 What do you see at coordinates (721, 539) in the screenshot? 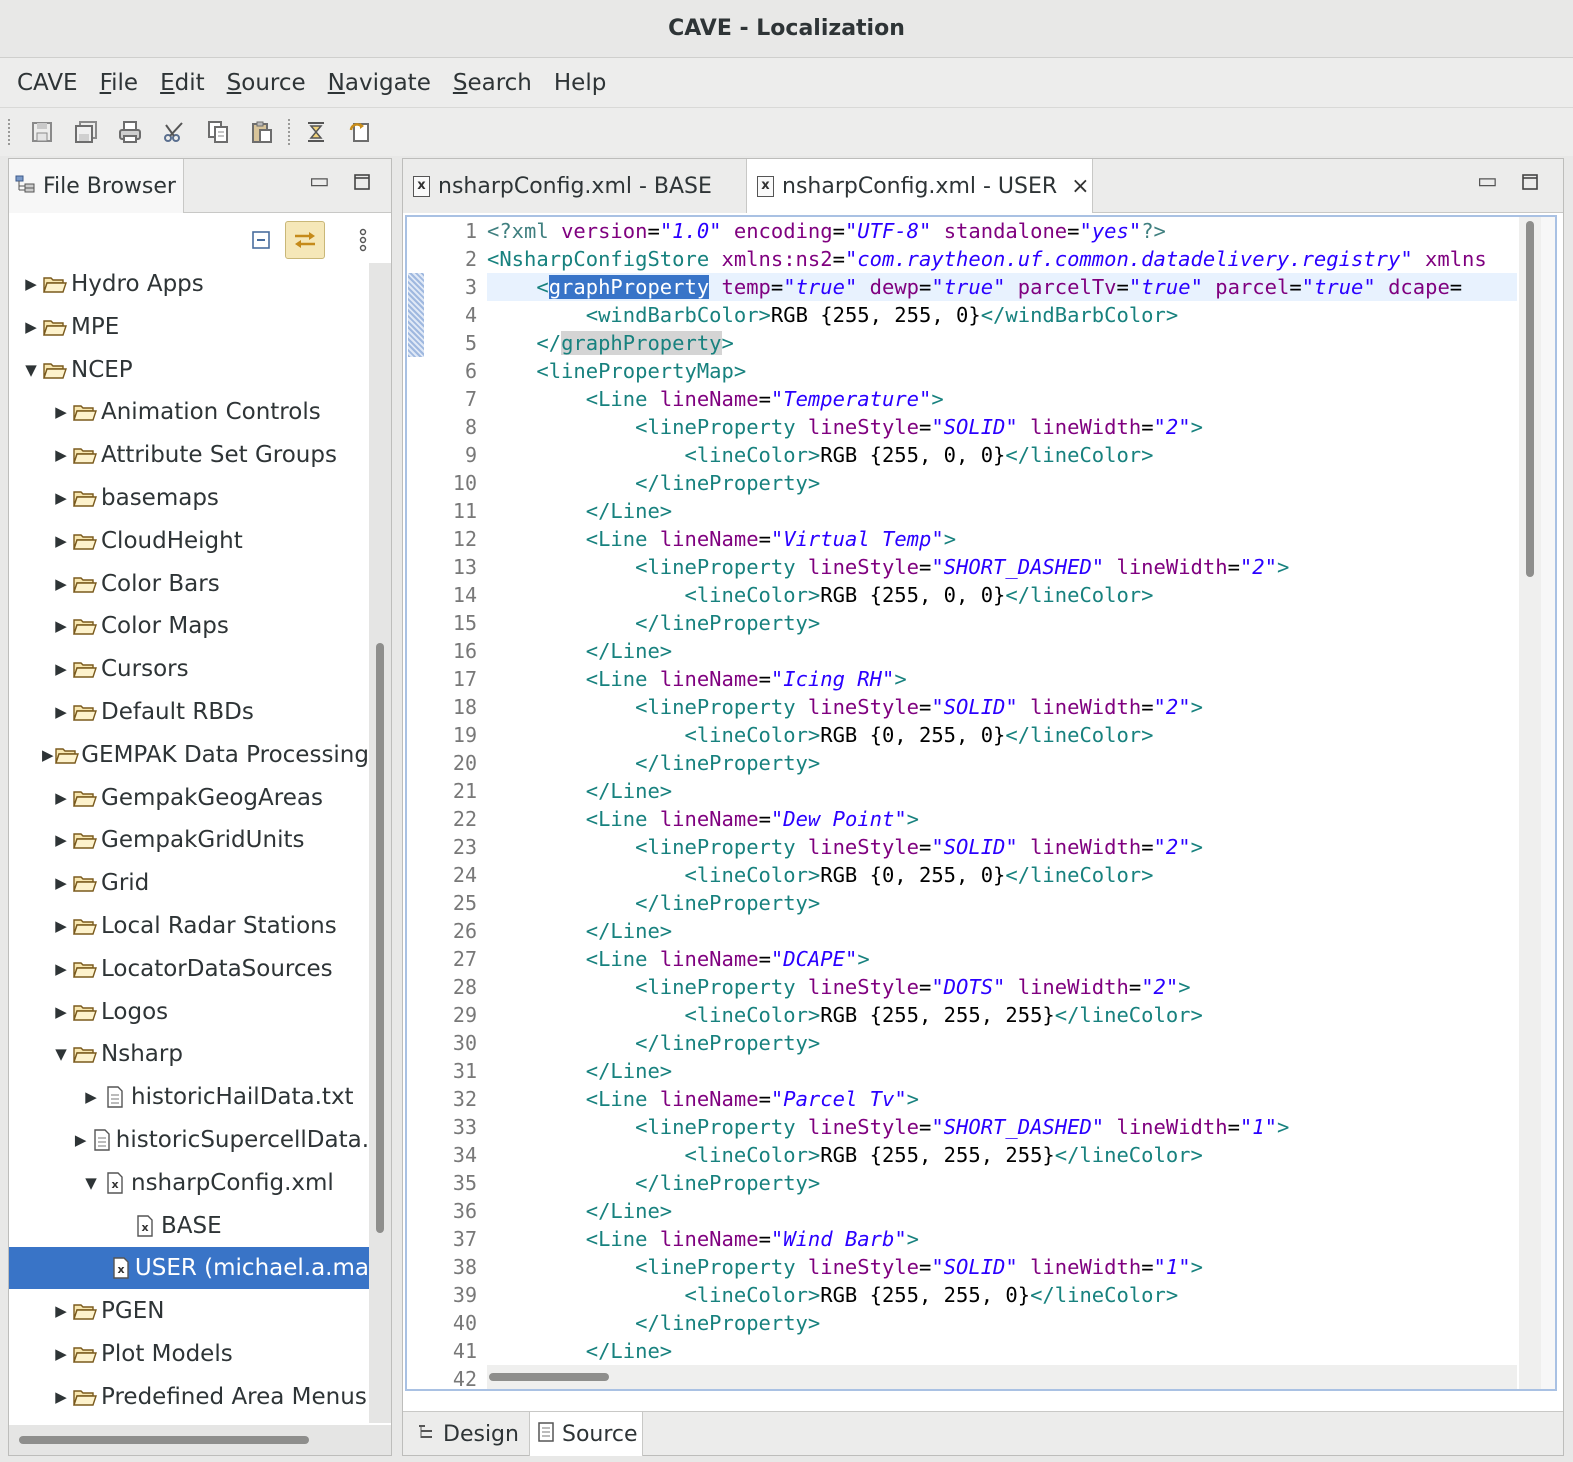
I see `code-line: <Line lineName="Virtual Temp">` at bounding box center [721, 539].